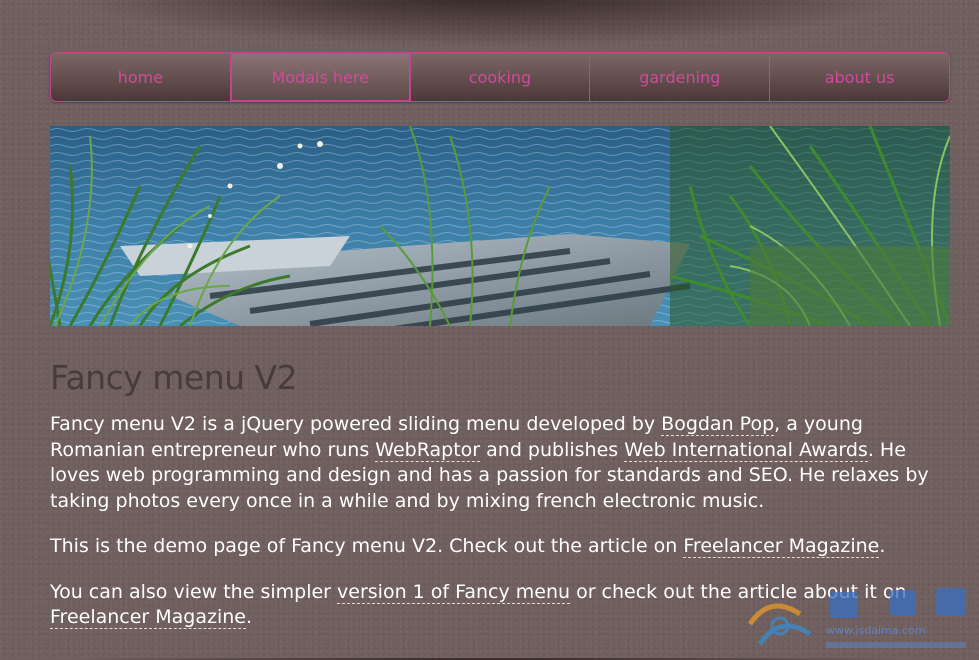 This screenshot has width=979, height=660. What do you see at coordinates (781, 546) in the screenshot?
I see `link-freelancer-magazine: Freelancer Magazine` at bounding box center [781, 546].